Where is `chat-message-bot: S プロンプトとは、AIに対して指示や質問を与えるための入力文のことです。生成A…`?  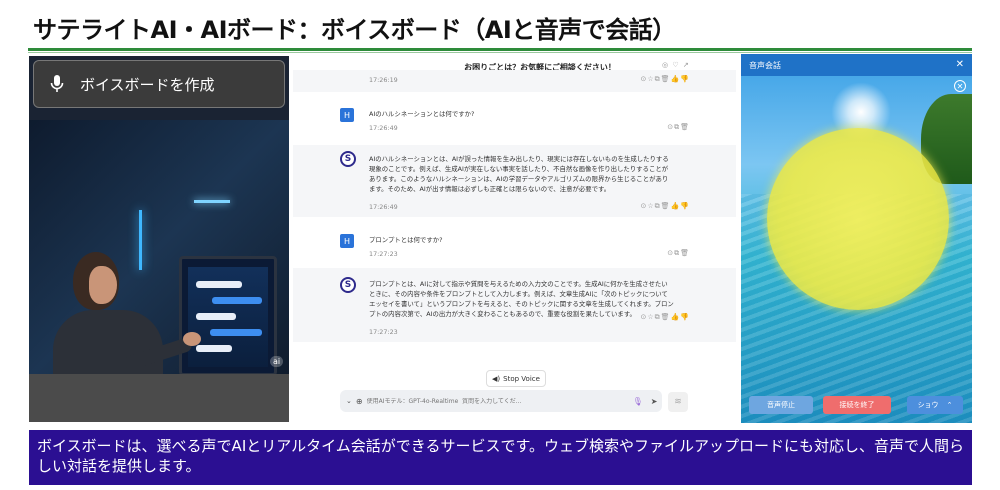 chat-message-bot: S プロンプトとは、AIに対して指示や質問を与えるための入力文のことです。生成A… is located at coordinates (514, 305).